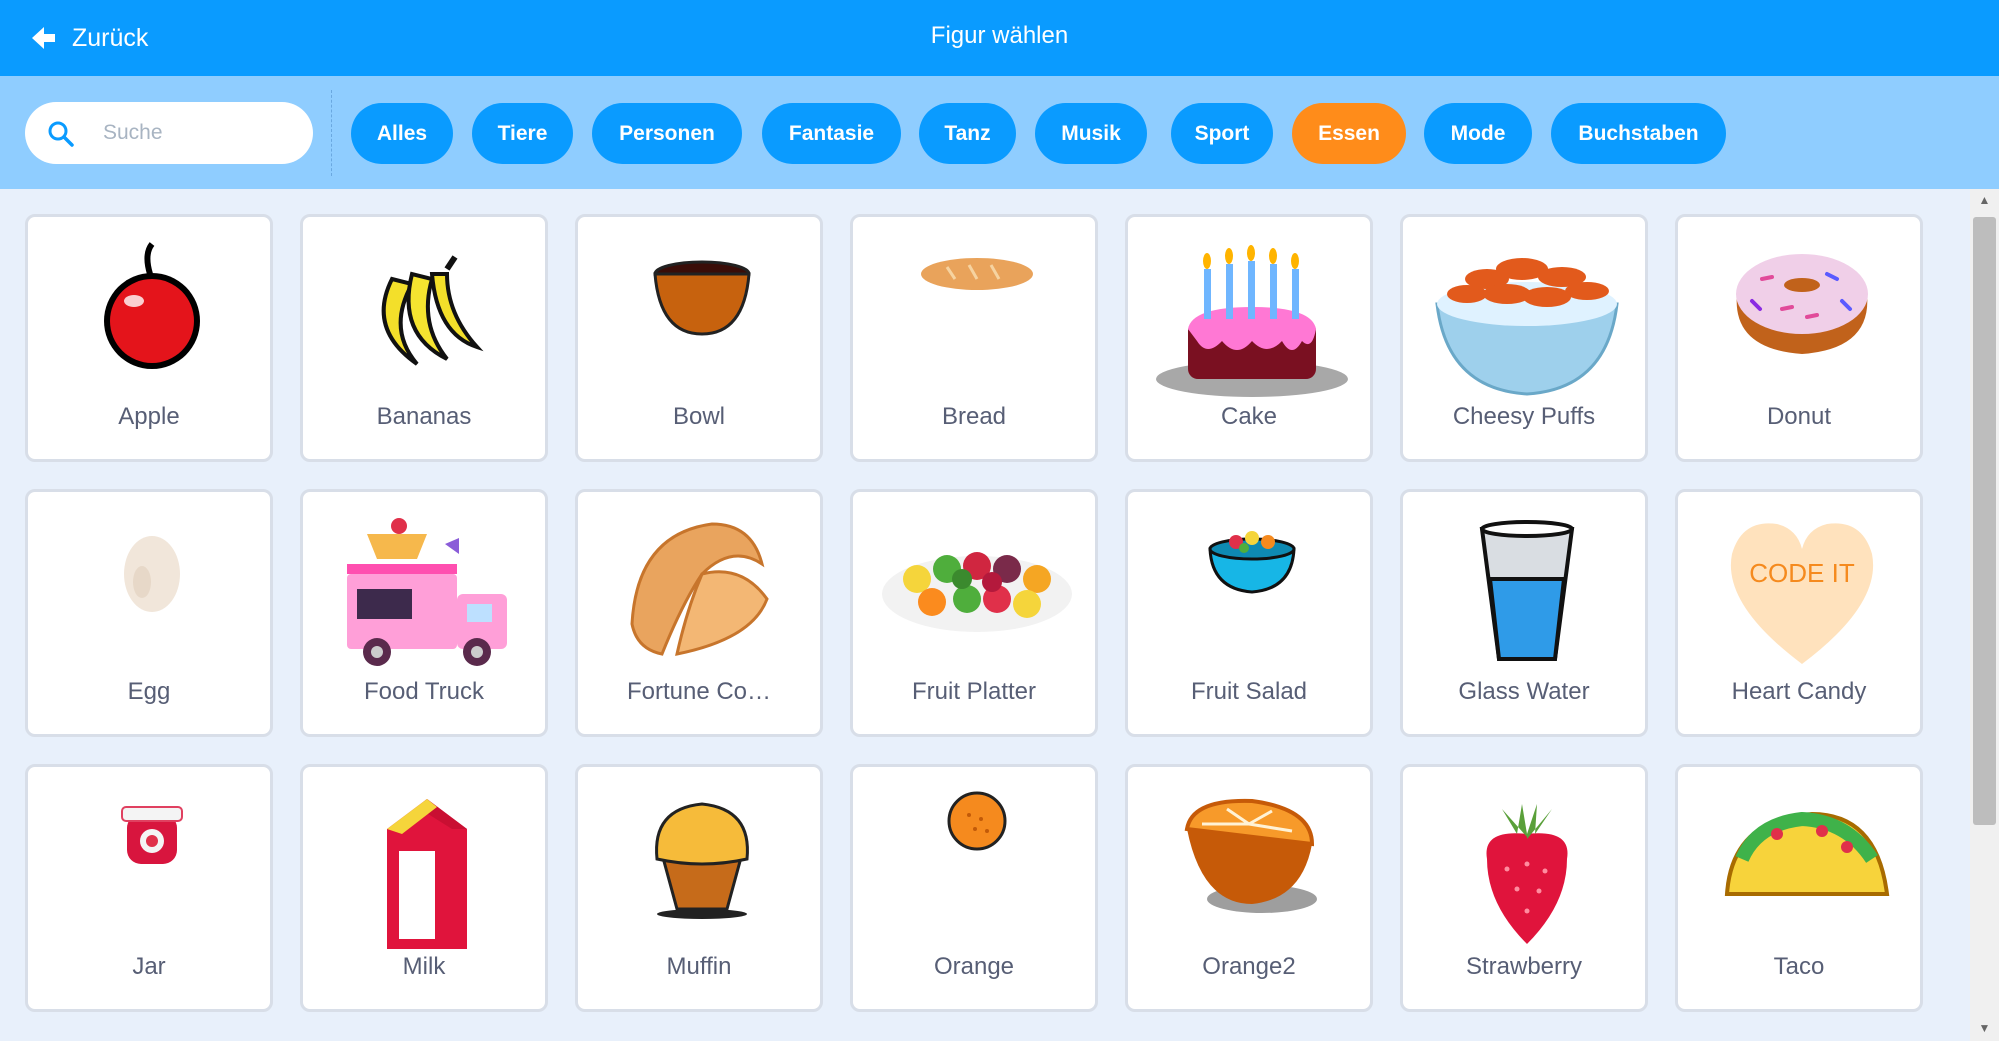 This screenshot has width=1999, height=1041. I want to click on svg-text: CODE IT, so click(1802, 573).